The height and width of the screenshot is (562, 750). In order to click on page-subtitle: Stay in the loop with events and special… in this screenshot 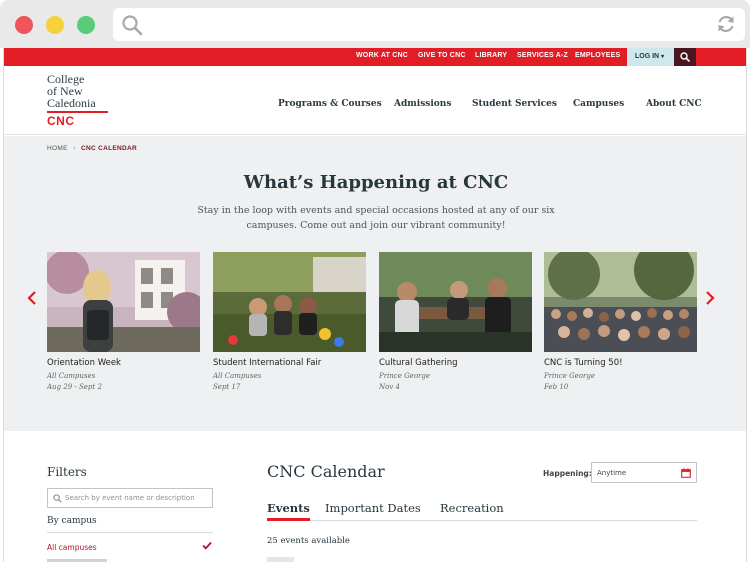, I will do `click(376, 218)`.